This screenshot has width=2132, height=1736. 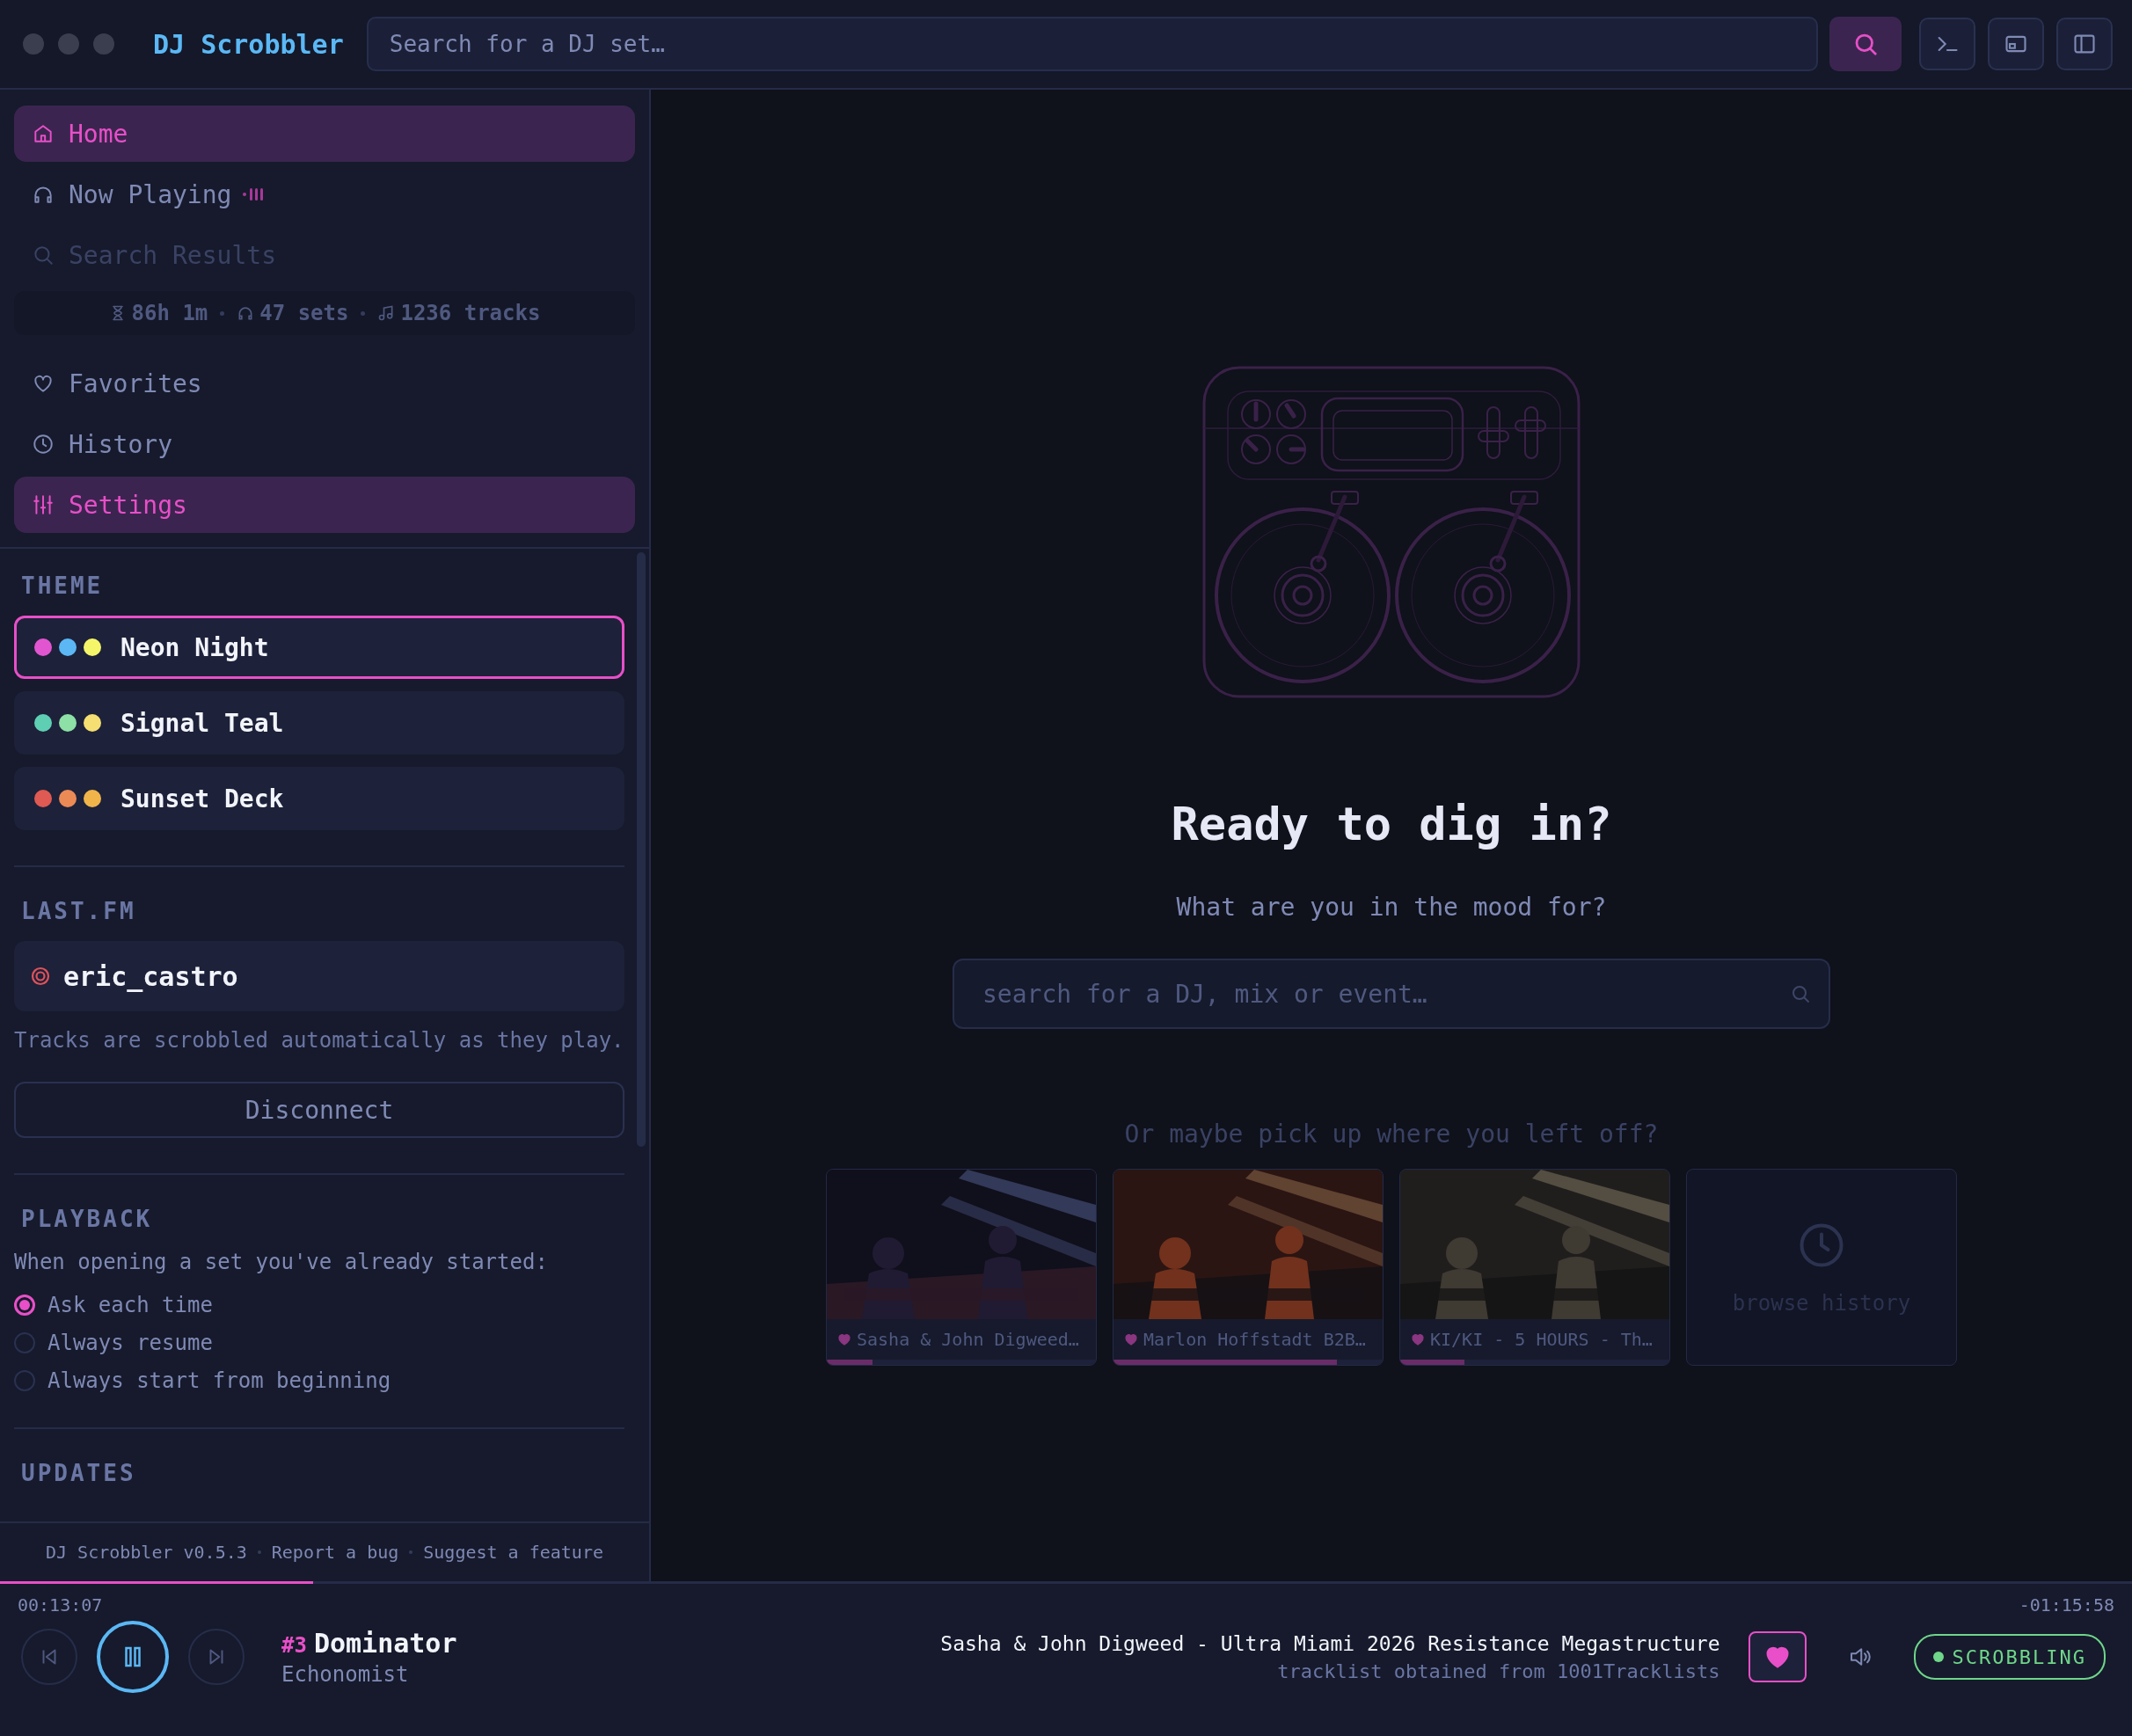 I want to click on scrobble-note: Tracks are scrobbled automatically as they play., so click(x=319, y=1041).